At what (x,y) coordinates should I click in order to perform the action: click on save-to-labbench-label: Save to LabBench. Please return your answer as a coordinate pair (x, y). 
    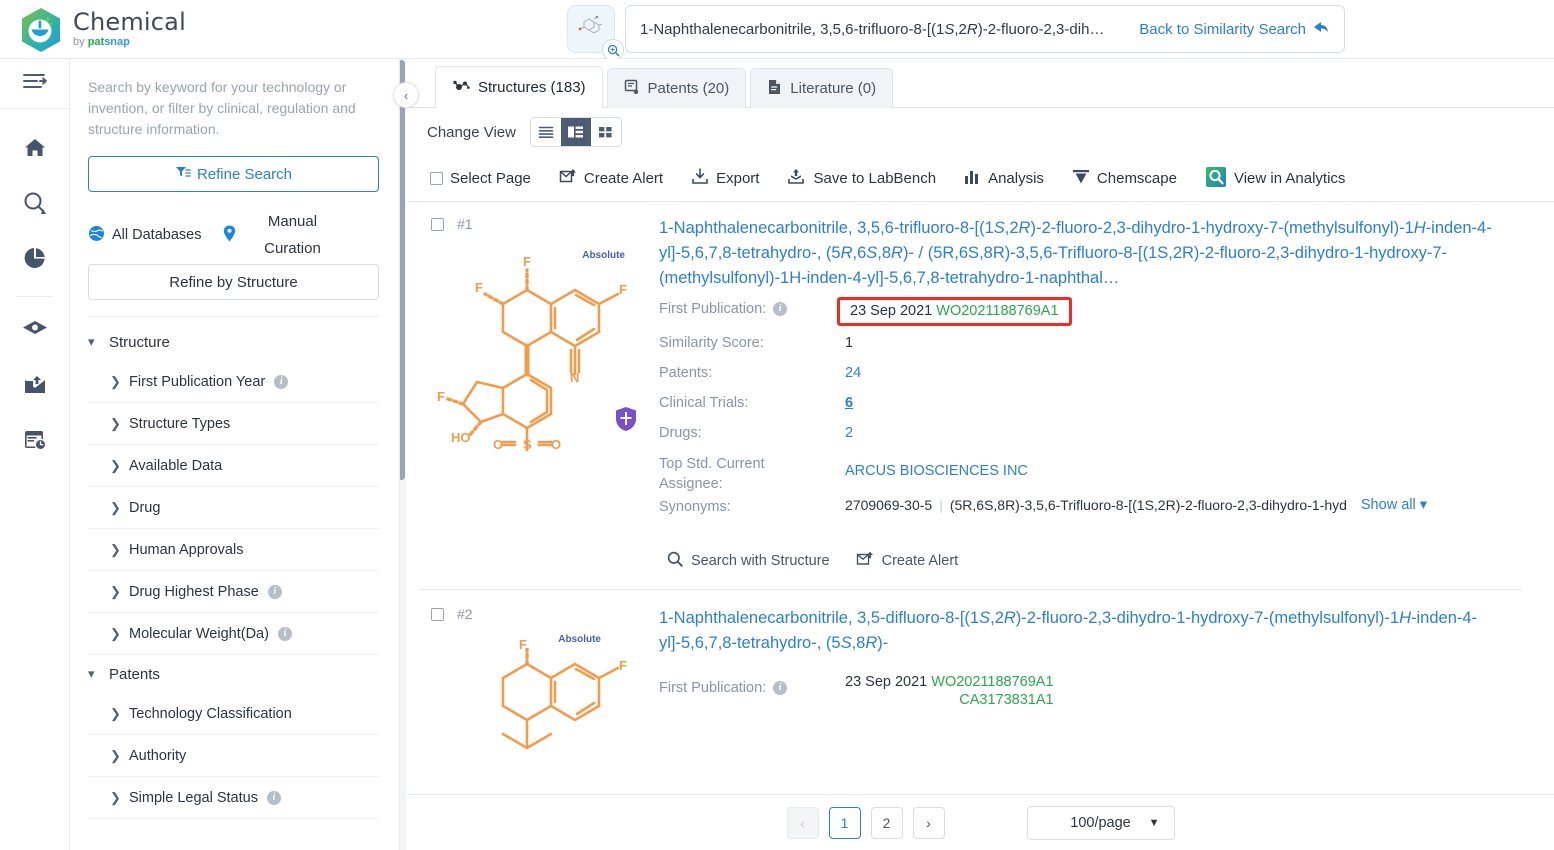
    Looking at the image, I should click on (875, 178).